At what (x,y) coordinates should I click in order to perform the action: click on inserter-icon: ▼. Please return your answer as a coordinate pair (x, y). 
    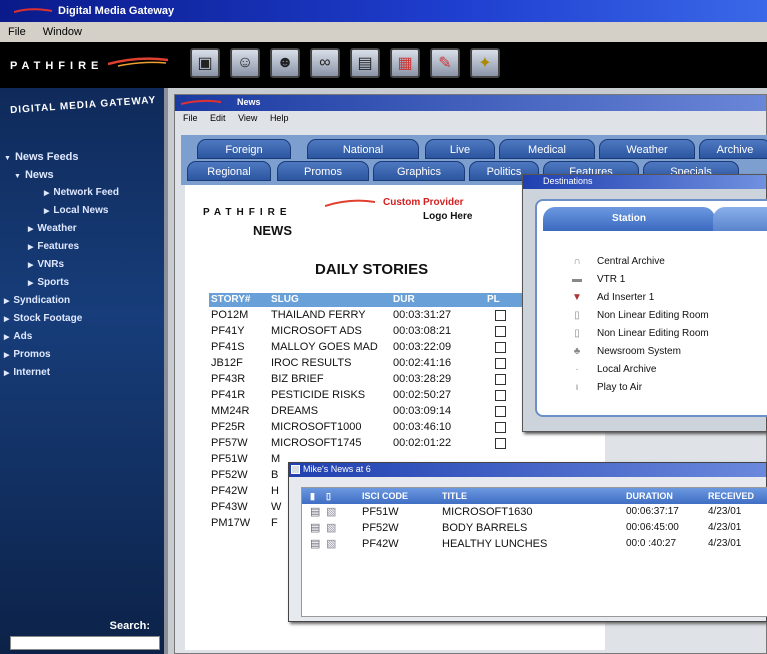
    Looking at the image, I should click on (577, 297).